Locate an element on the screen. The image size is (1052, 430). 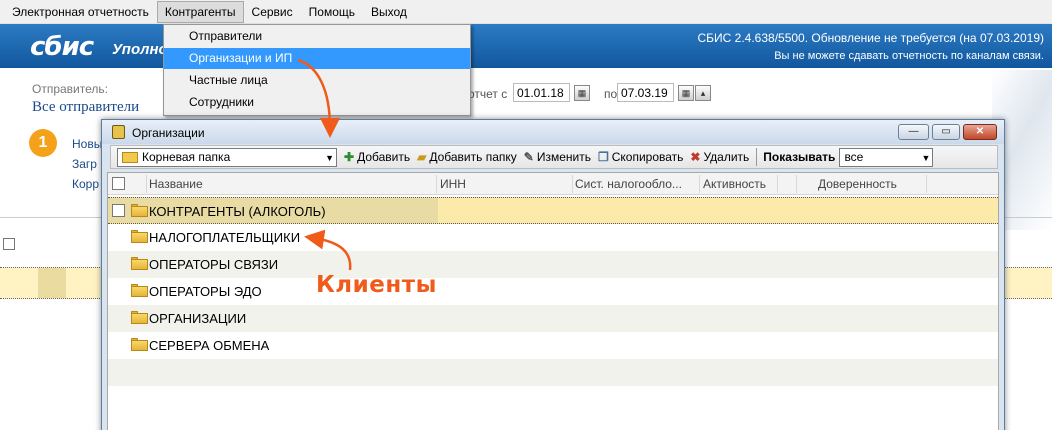
folder-plus-icon: ▰ is located at coordinates (422, 157).